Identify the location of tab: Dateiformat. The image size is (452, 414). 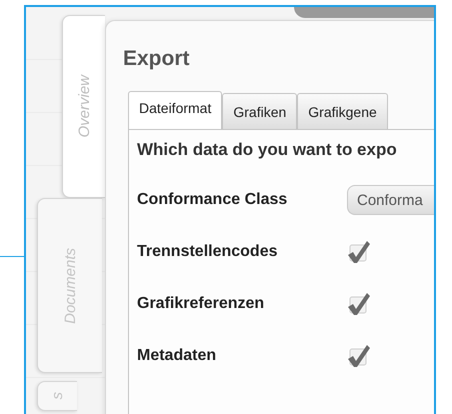
(175, 110).